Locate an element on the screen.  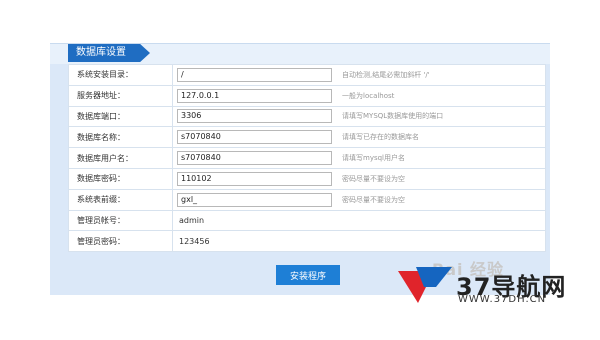
field-cell: gxl_ 密码尽量不要设为空 is located at coordinates (359, 199).